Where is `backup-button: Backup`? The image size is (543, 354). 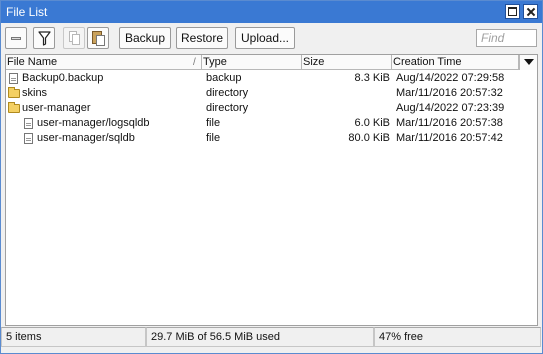 backup-button: Backup is located at coordinates (145, 38).